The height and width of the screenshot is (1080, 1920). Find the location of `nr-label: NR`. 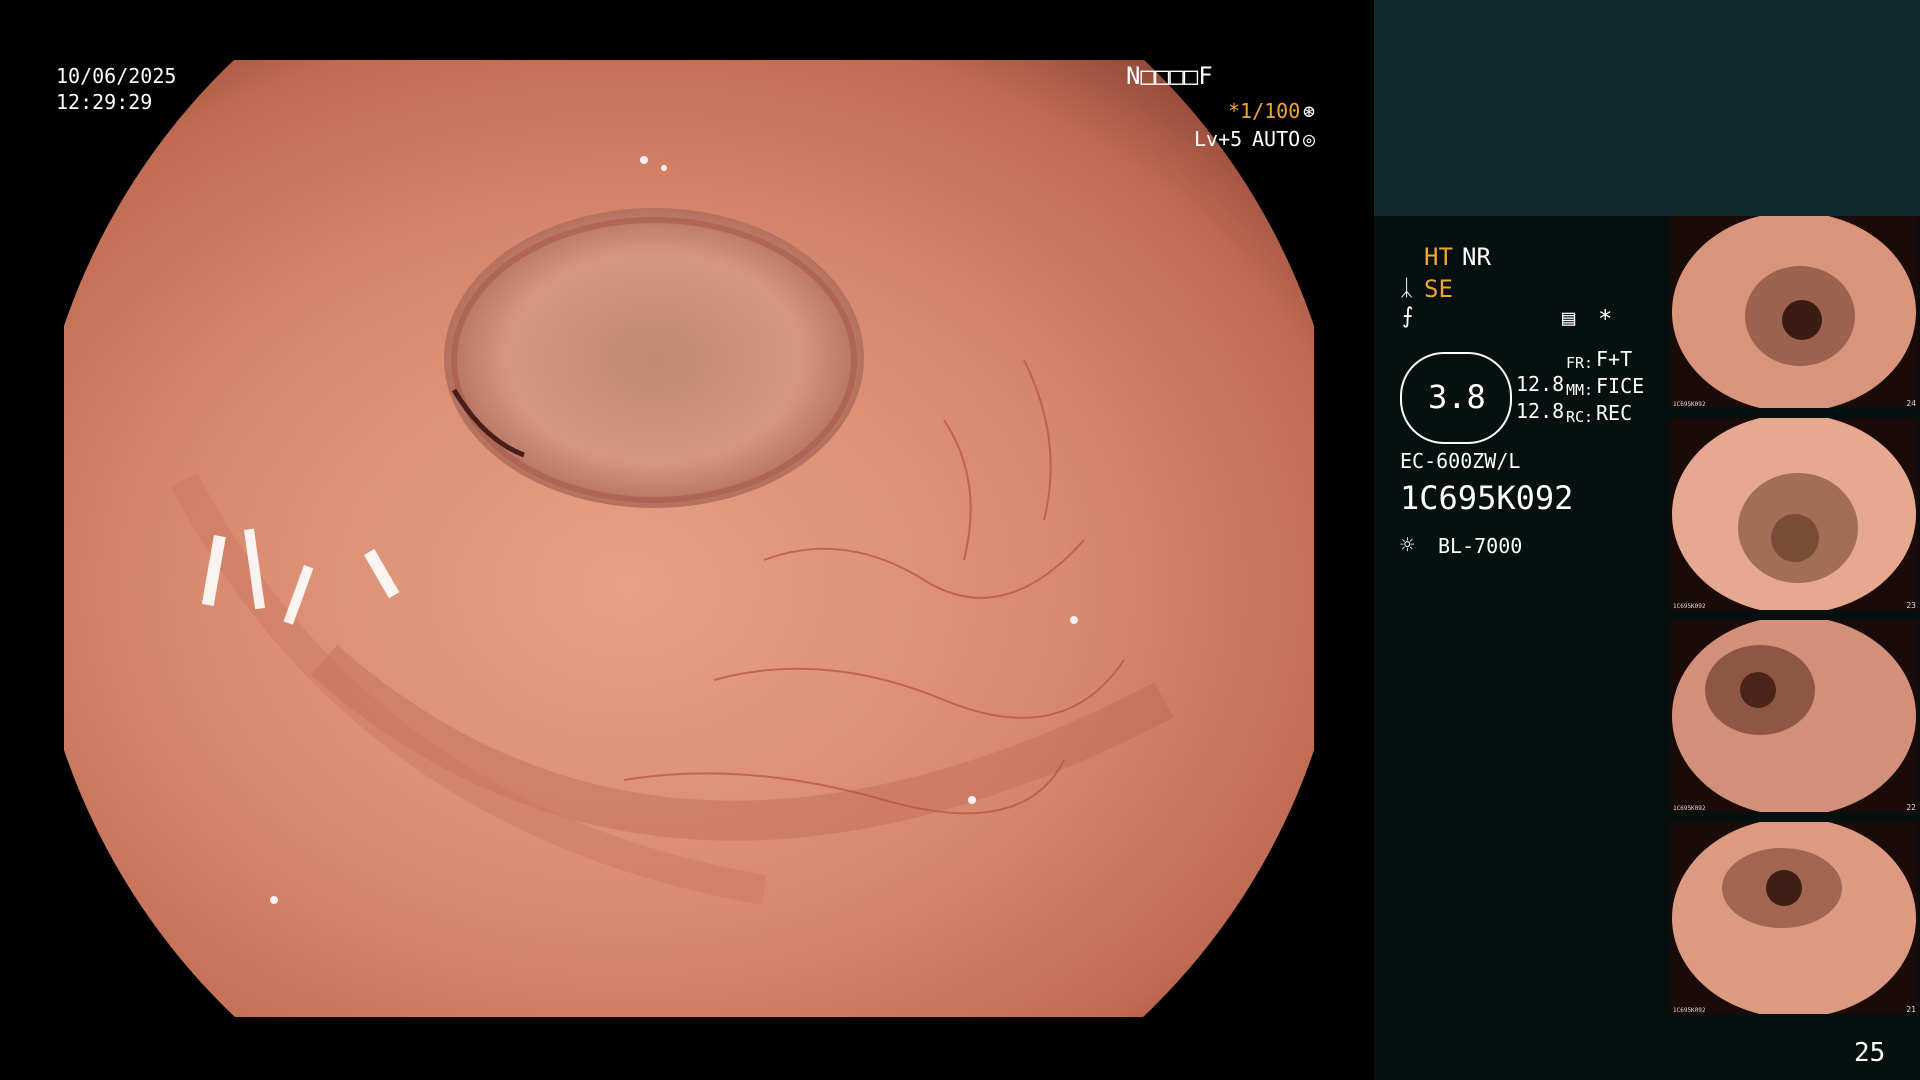

nr-label: NR is located at coordinates (1476, 257).